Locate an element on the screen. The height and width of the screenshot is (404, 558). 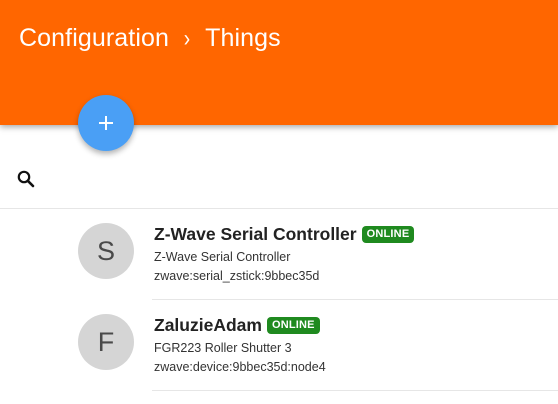
breadcrumb-configuration: Configuration is located at coordinates (94, 38).